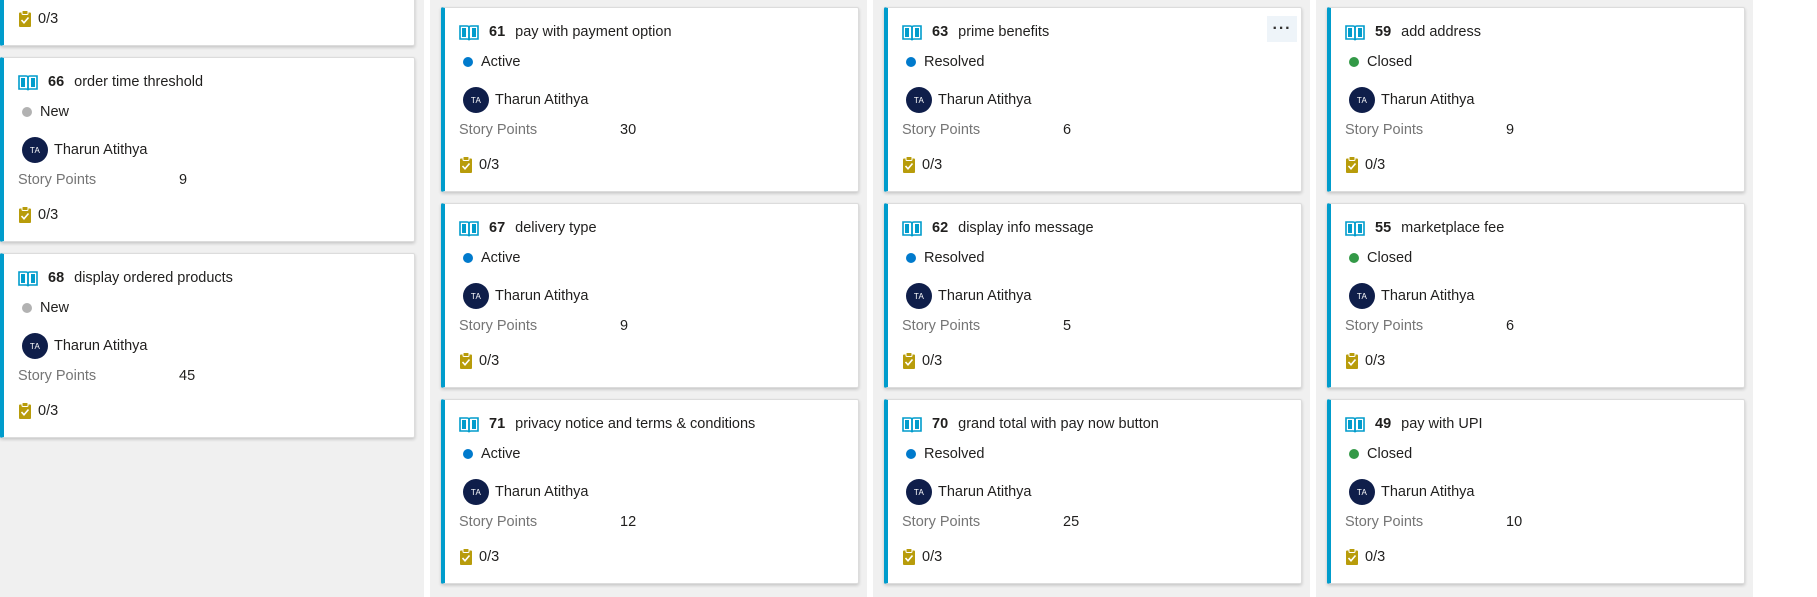  Describe the element at coordinates (1383, 32) in the screenshot. I see `work-item-id: 59` at that location.